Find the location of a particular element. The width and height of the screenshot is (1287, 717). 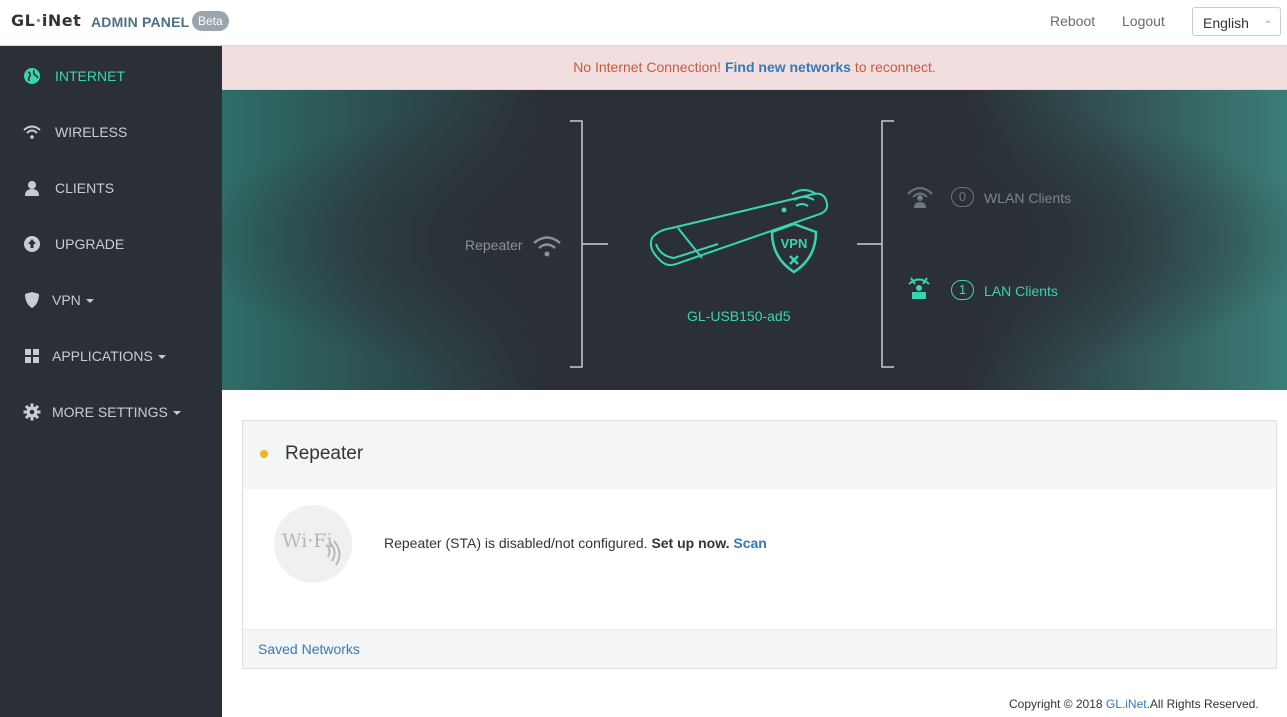

logo-prefix: GL is located at coordinates (23, 20).